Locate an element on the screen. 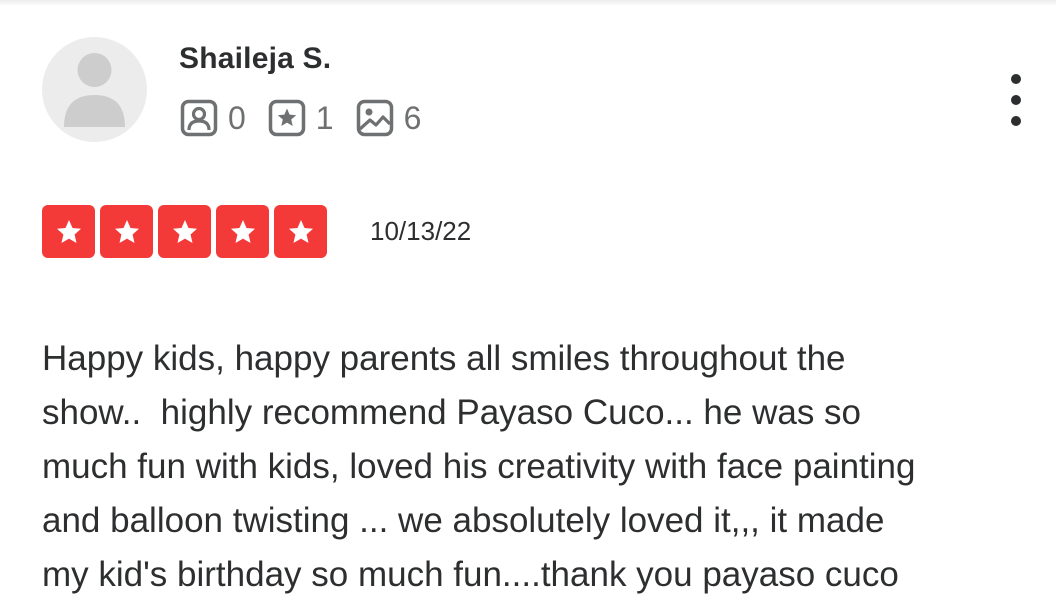  friends-icon is located at coordinates (199, 118).